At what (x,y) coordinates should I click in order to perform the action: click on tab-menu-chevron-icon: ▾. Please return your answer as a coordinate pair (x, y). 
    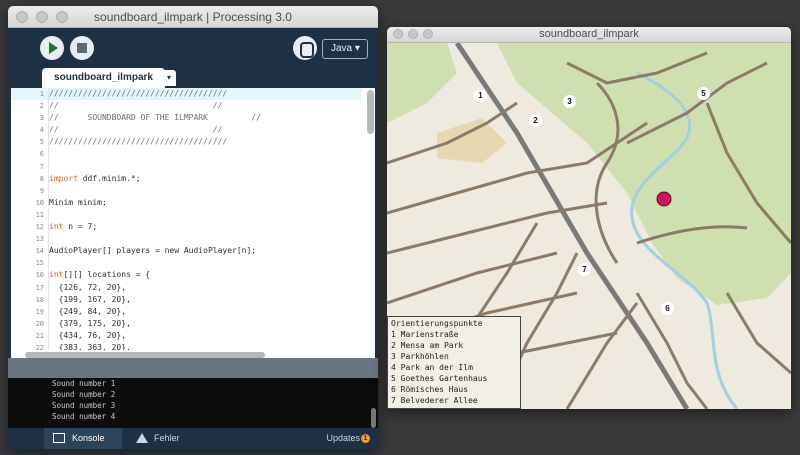
    Looking at the image, I should click on (169, 78).